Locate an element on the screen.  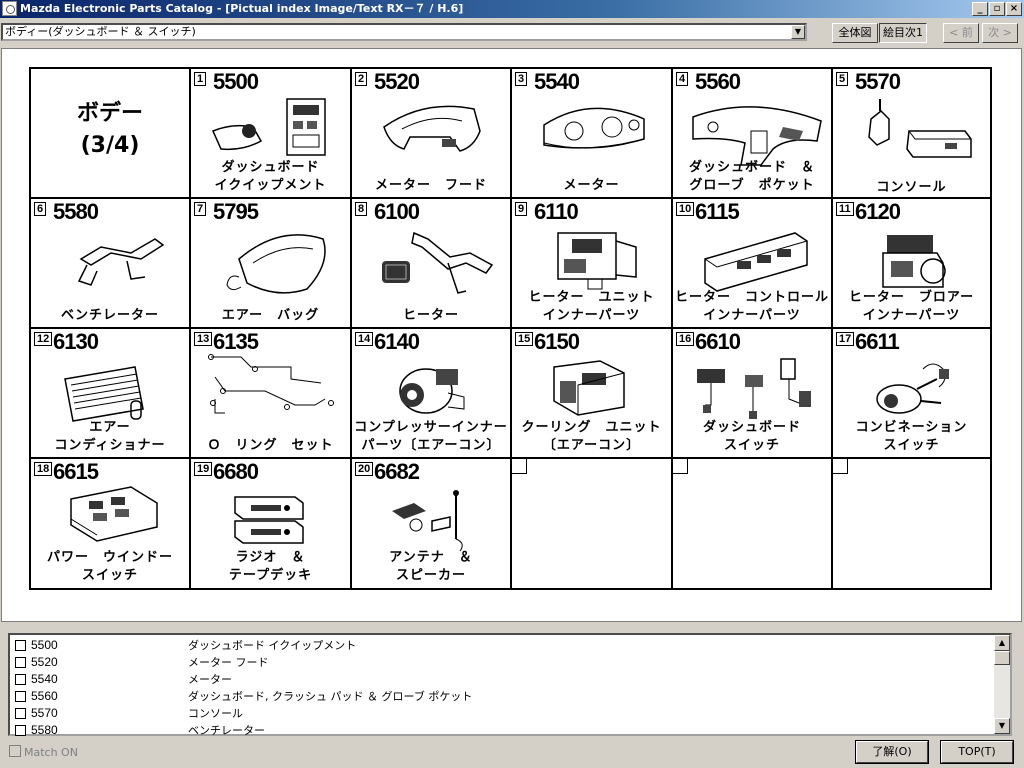
index-next-button: 絵目次1 is located at coordinates (903, 33).